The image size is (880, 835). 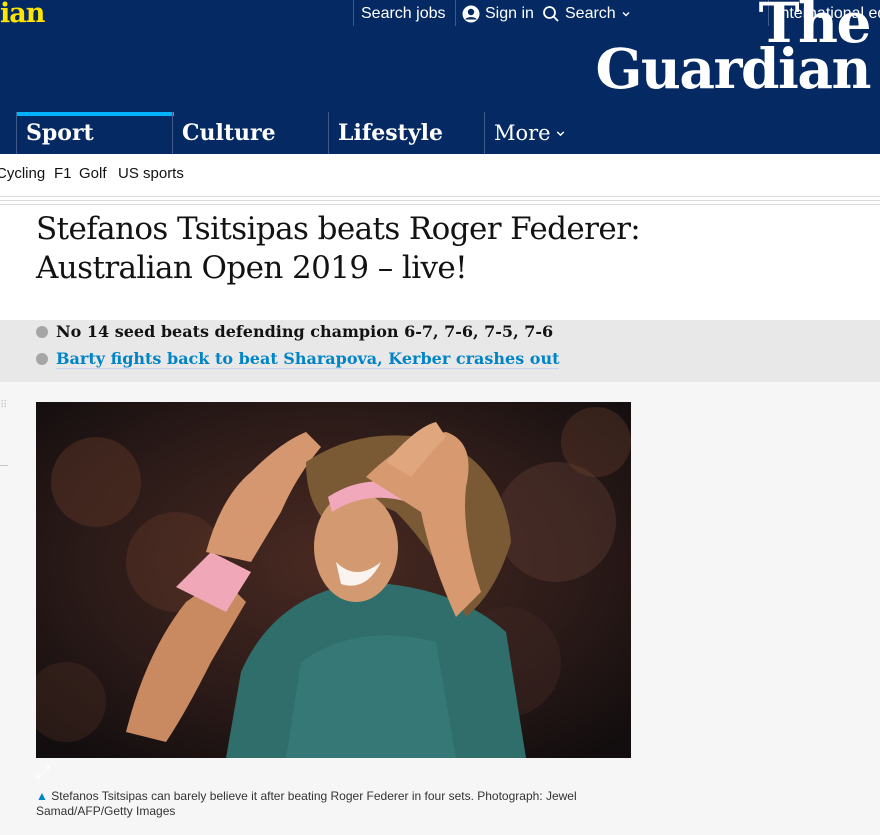 What do you see at coordinates (22, 14) in the screenshot?
I see `brand-fragment: ian` at bounding box center [22, 14].